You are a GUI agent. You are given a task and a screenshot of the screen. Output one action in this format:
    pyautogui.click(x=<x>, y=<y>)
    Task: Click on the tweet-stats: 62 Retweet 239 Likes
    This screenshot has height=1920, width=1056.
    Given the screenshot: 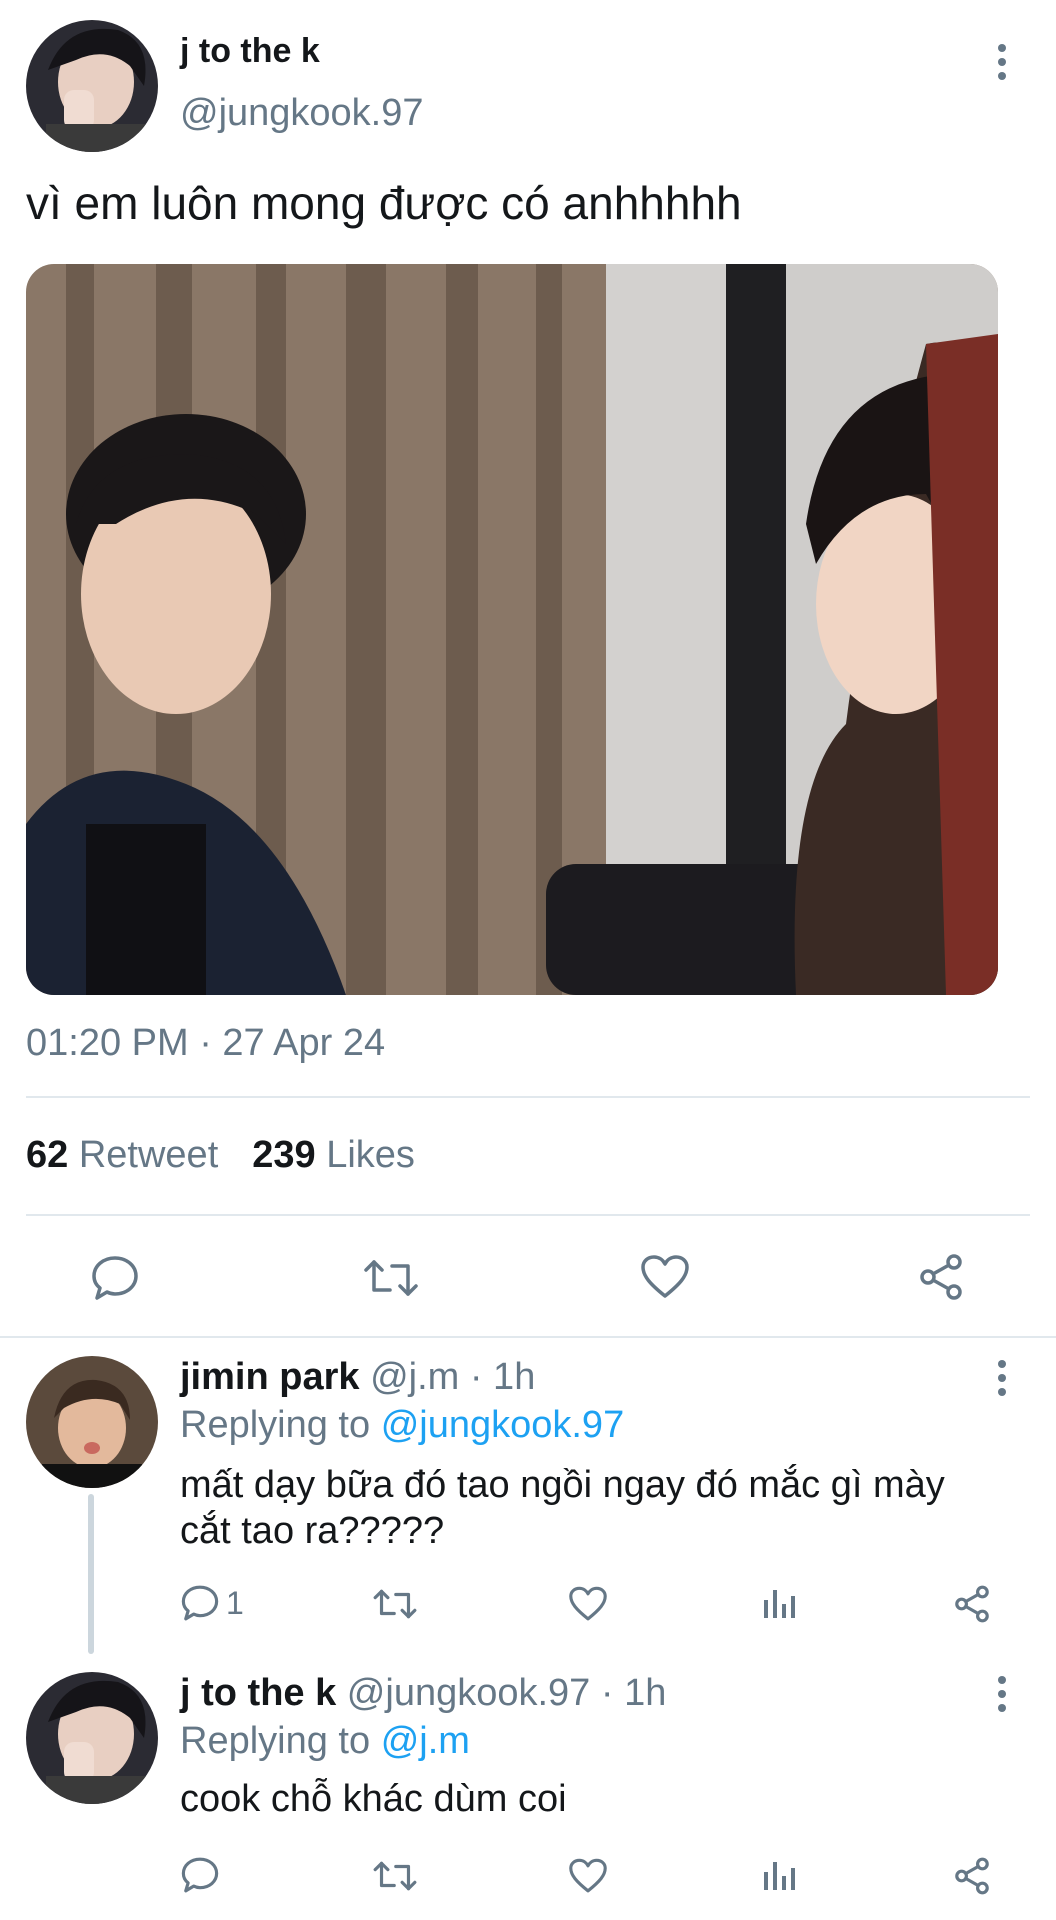 What is the action you would take?
    pyautogui.click(x=220, y=1155)
    